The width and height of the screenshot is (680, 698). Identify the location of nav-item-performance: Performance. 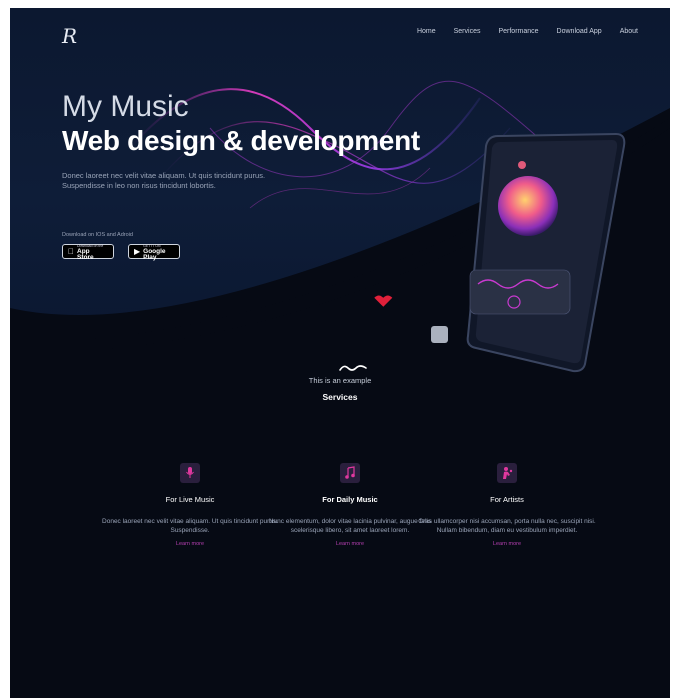
(518, 31).